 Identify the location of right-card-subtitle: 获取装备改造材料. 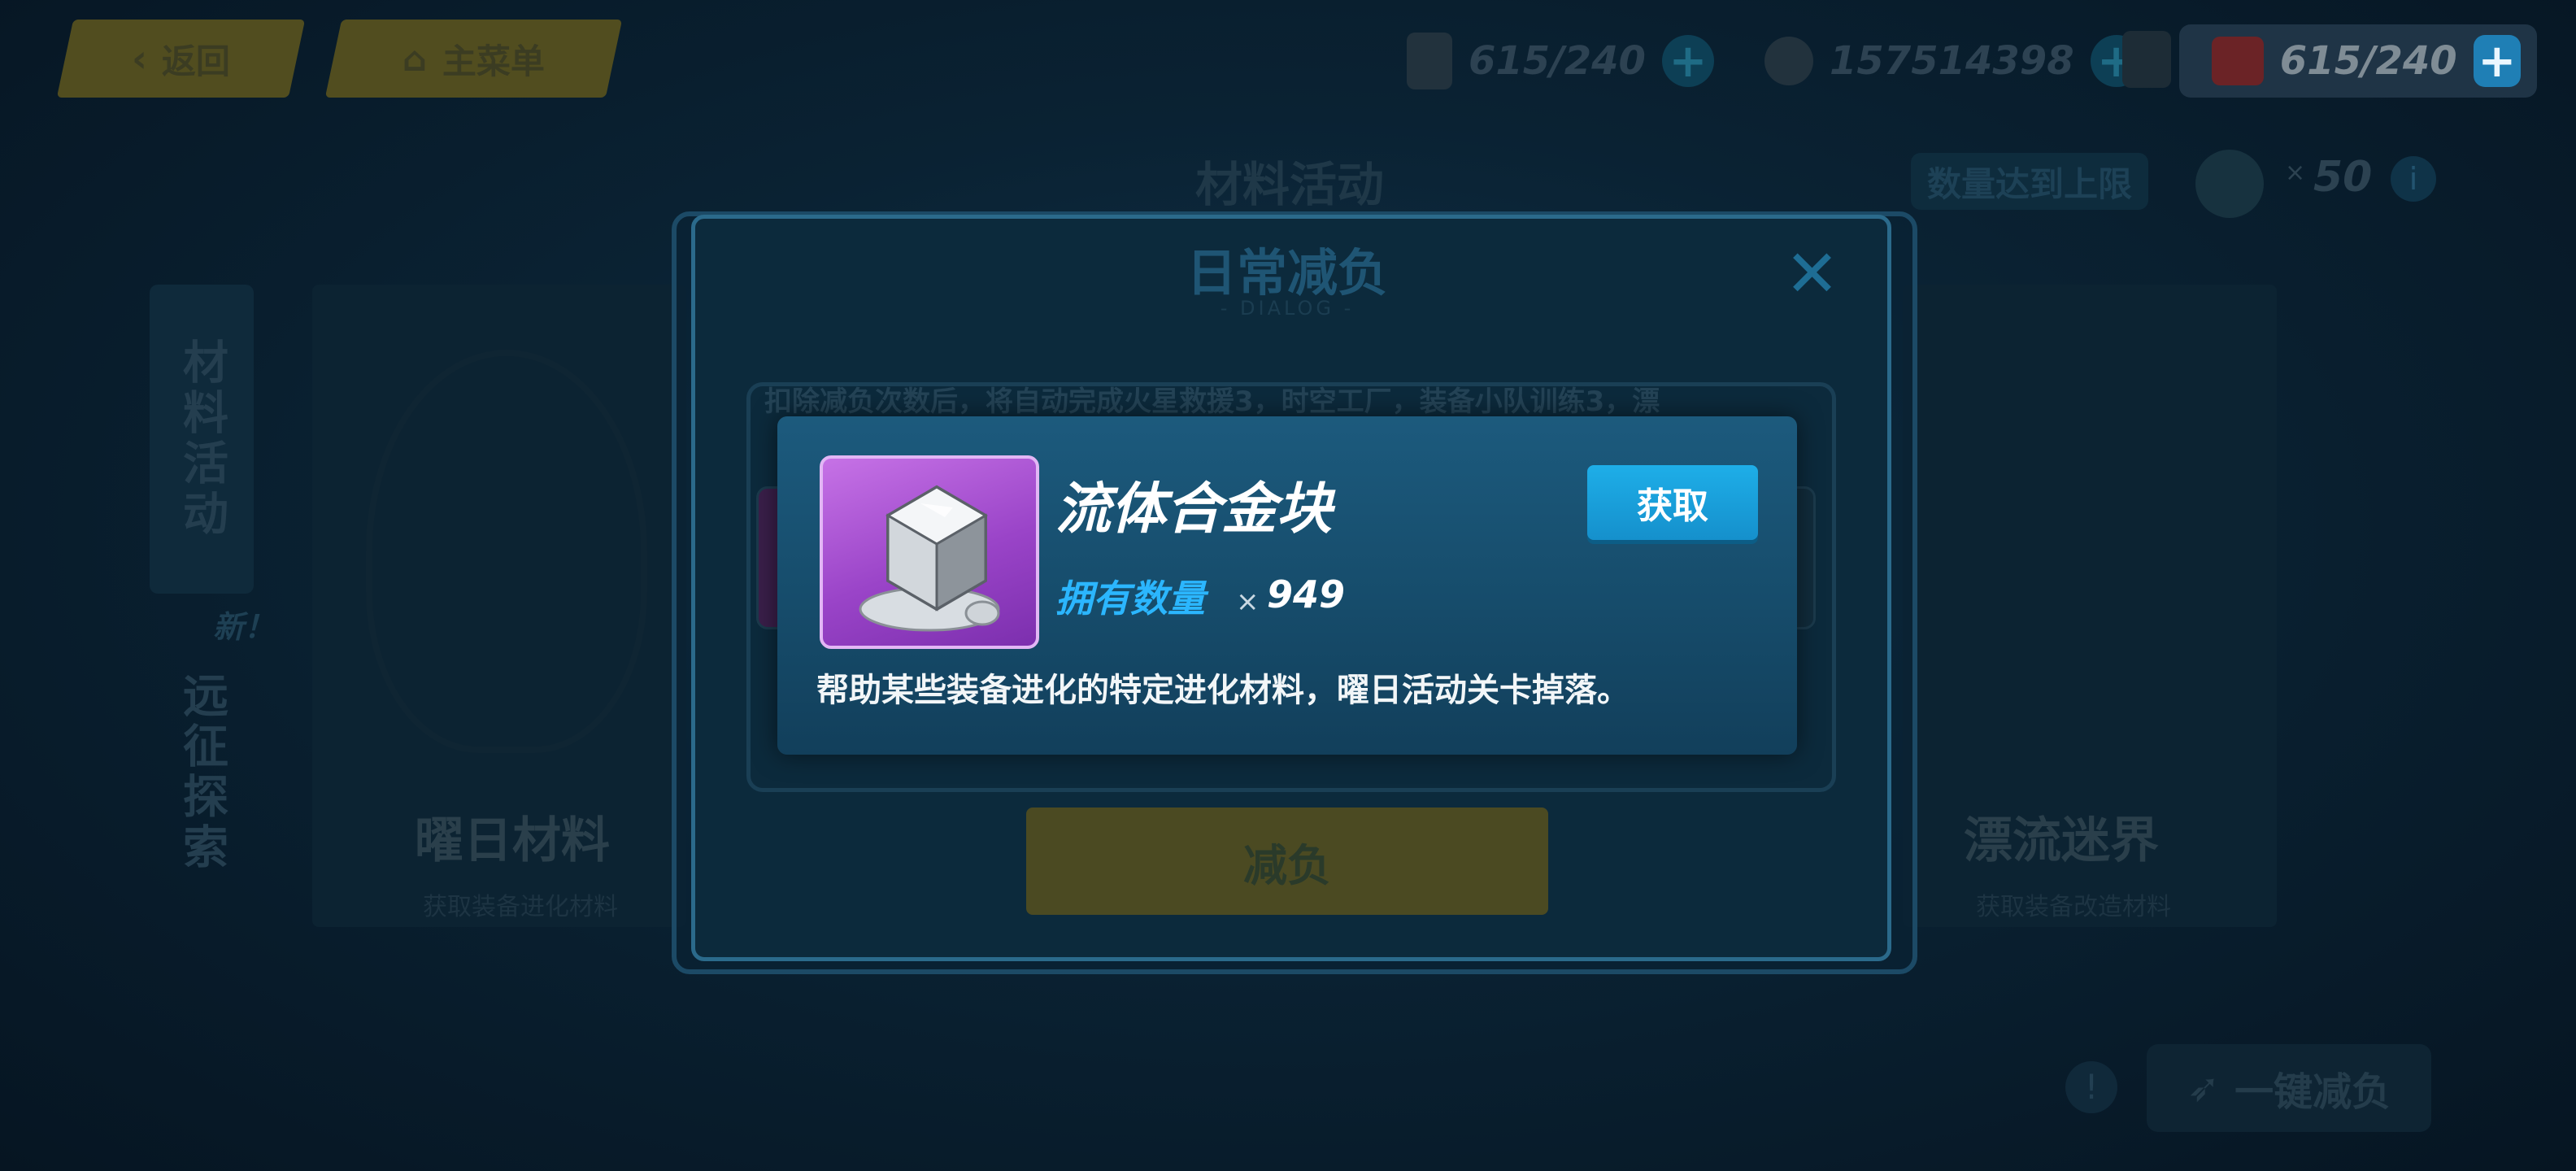
(2073, 907).